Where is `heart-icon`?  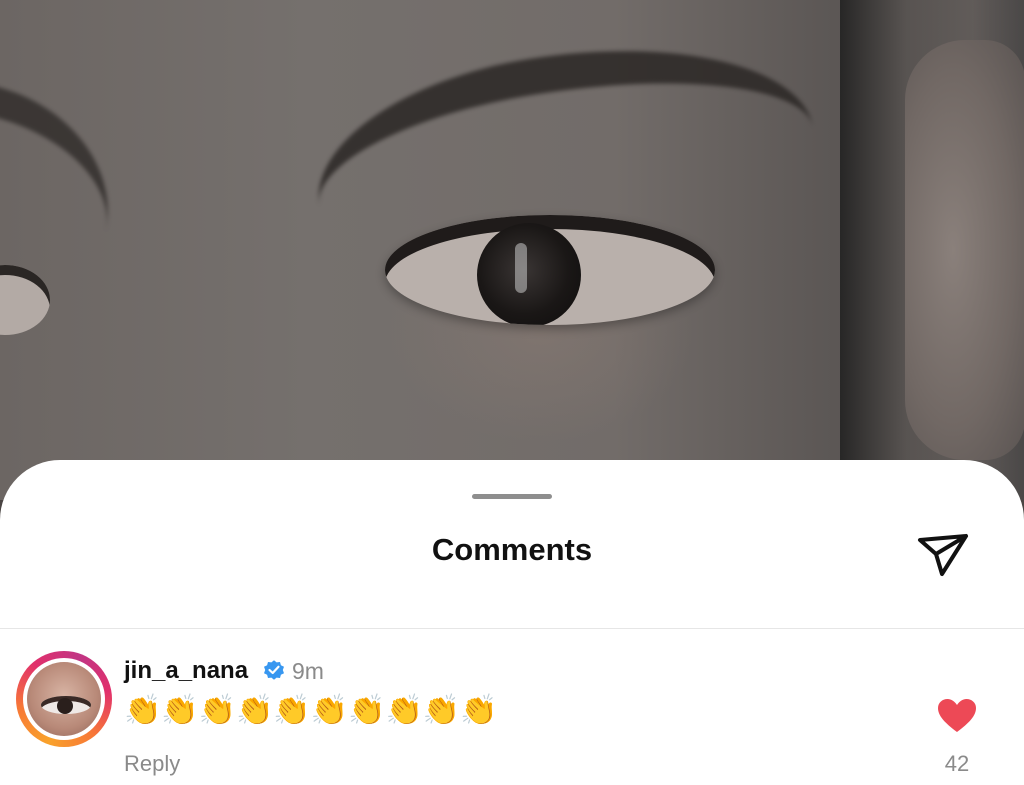 heart-icon is located at coordinates (957, 715).